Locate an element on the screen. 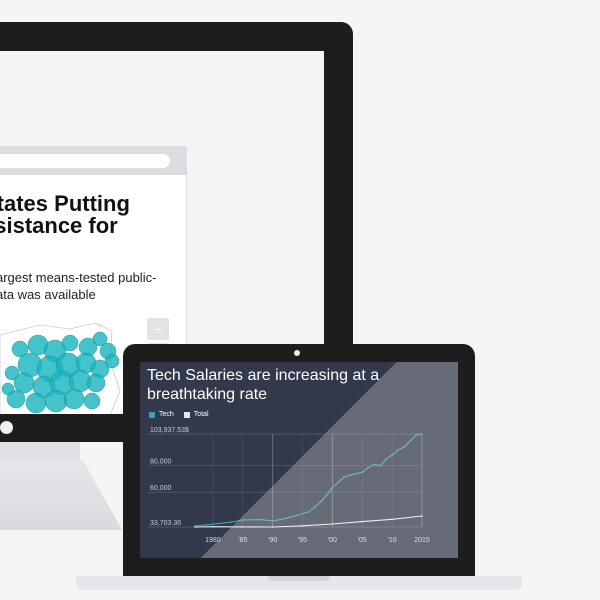  x-tick-label: '90 is located at coordinates (272, 540).